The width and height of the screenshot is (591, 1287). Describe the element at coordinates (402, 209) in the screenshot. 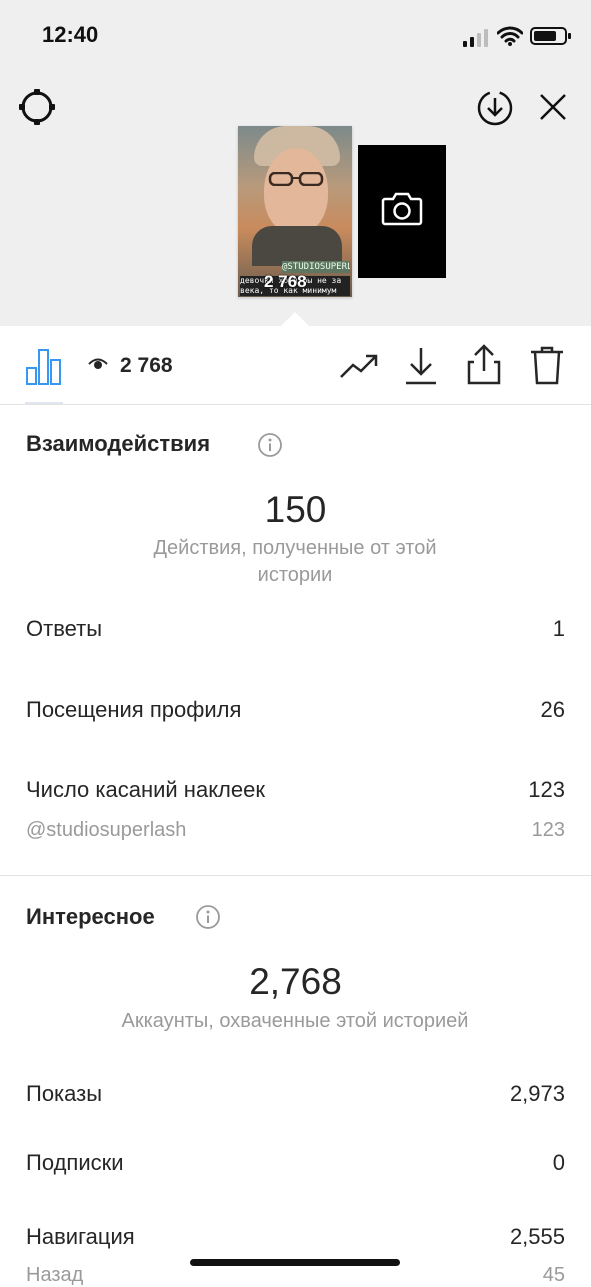

I see `camera-icon` at that location.